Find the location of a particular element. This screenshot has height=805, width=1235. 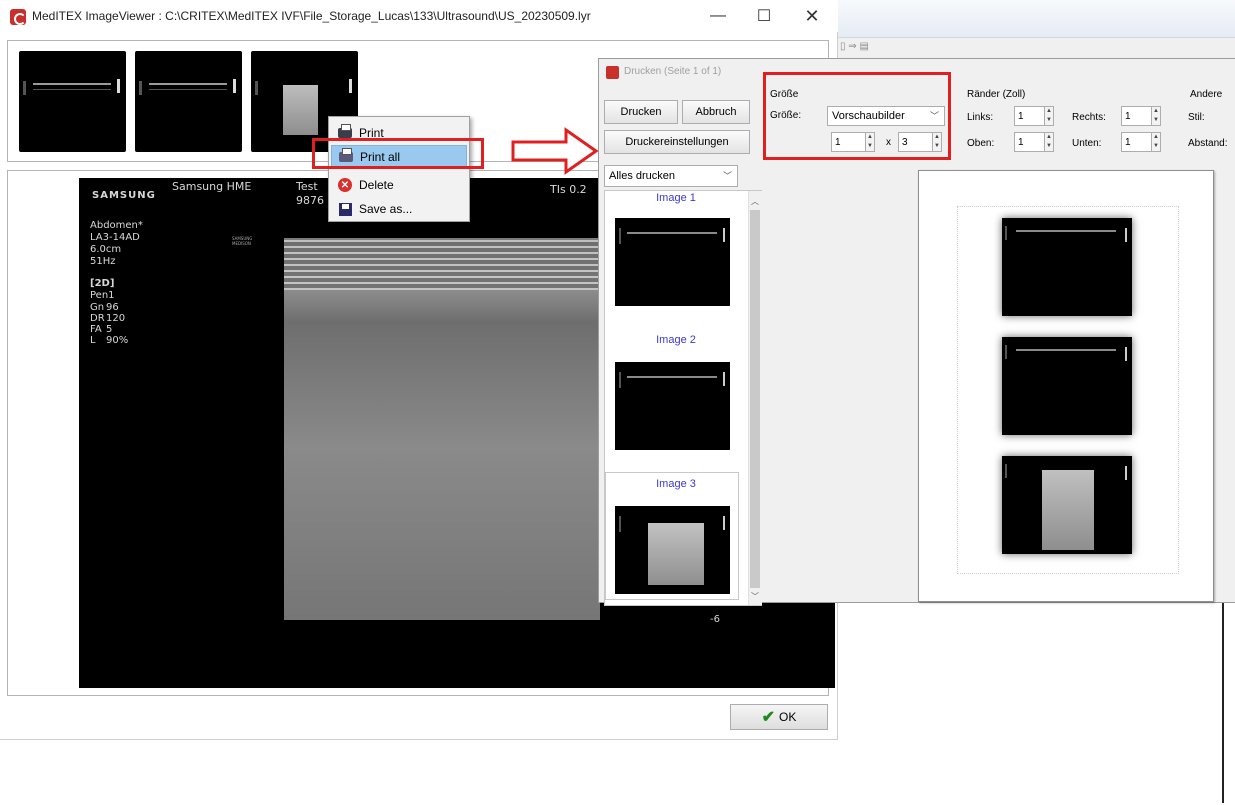

us-patient-id: 9876 is located at coordinates (310, 200).